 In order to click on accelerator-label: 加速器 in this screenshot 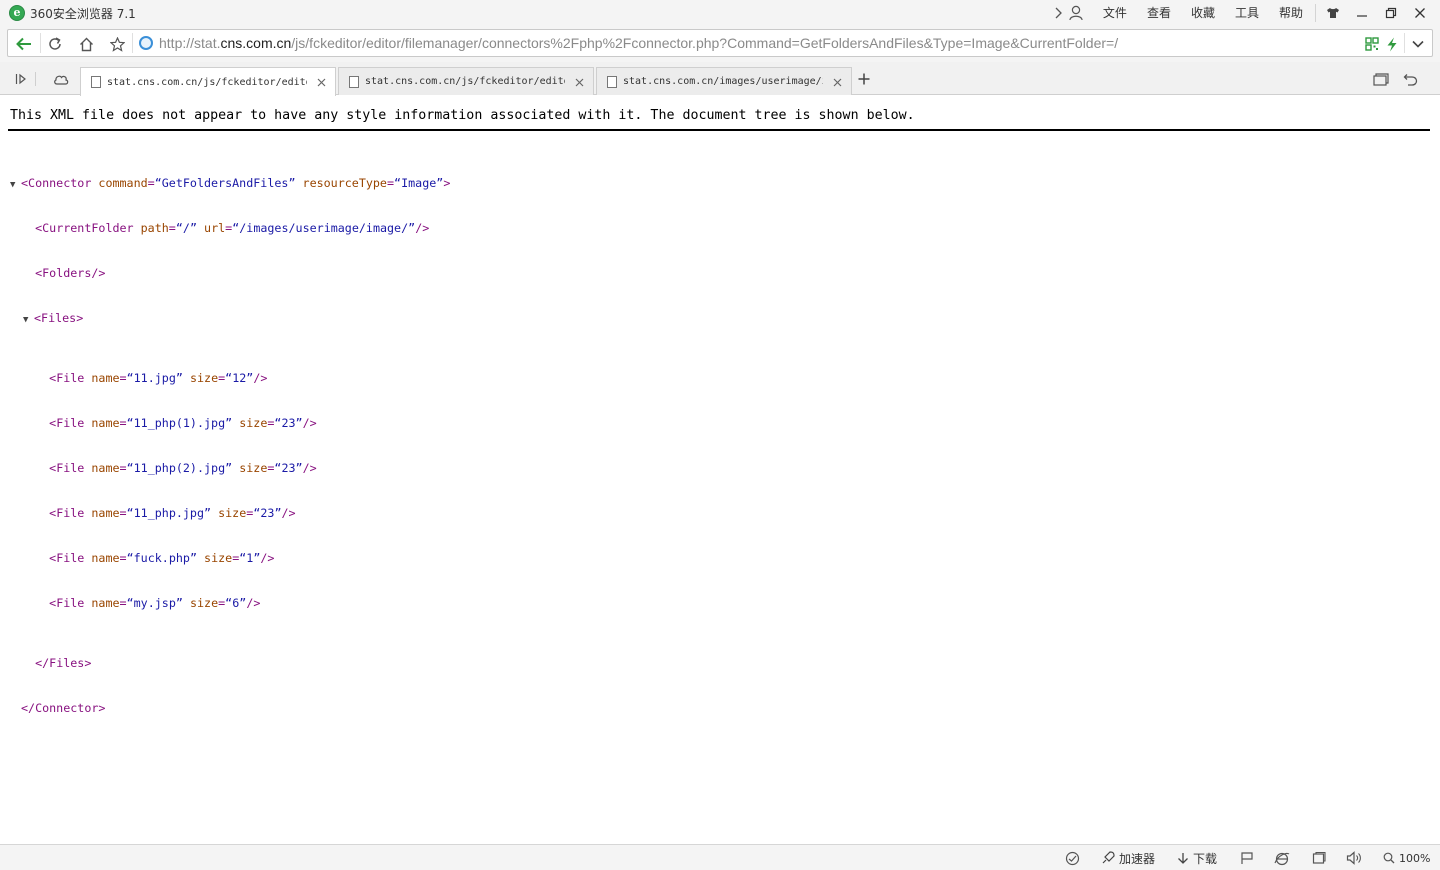, I will do `click(1137, 858)`.